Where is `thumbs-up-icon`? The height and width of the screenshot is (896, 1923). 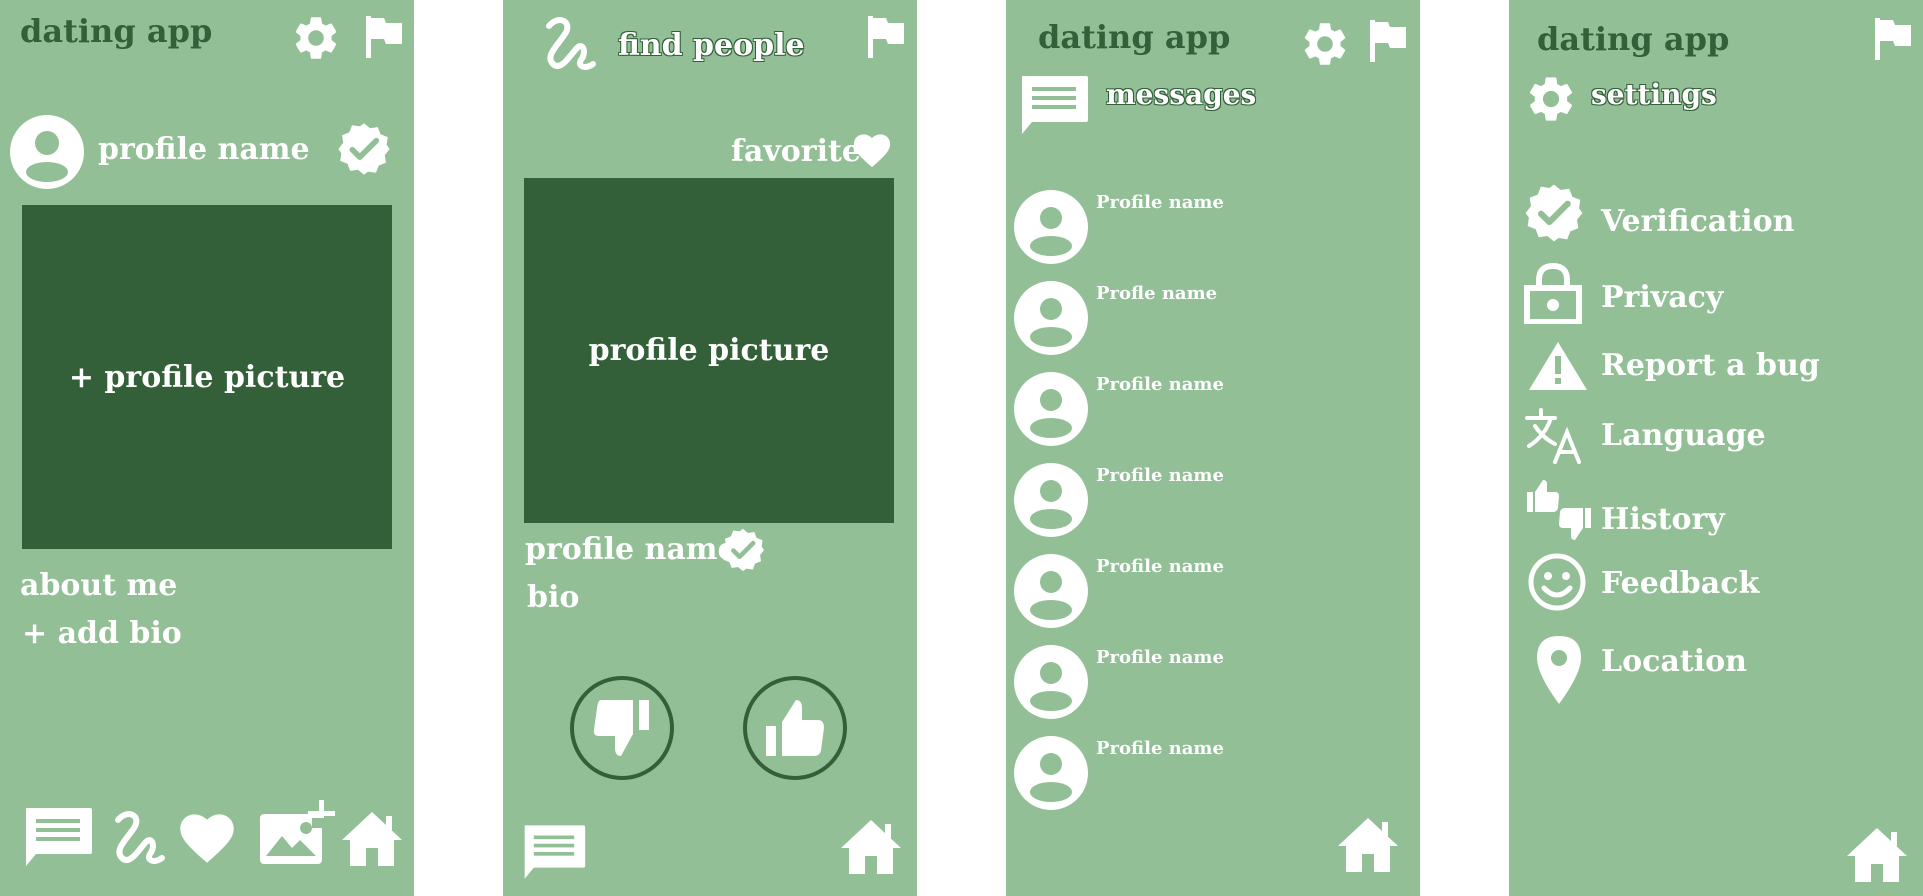 thumbs-up-icon is located at coordinates (795, 728).